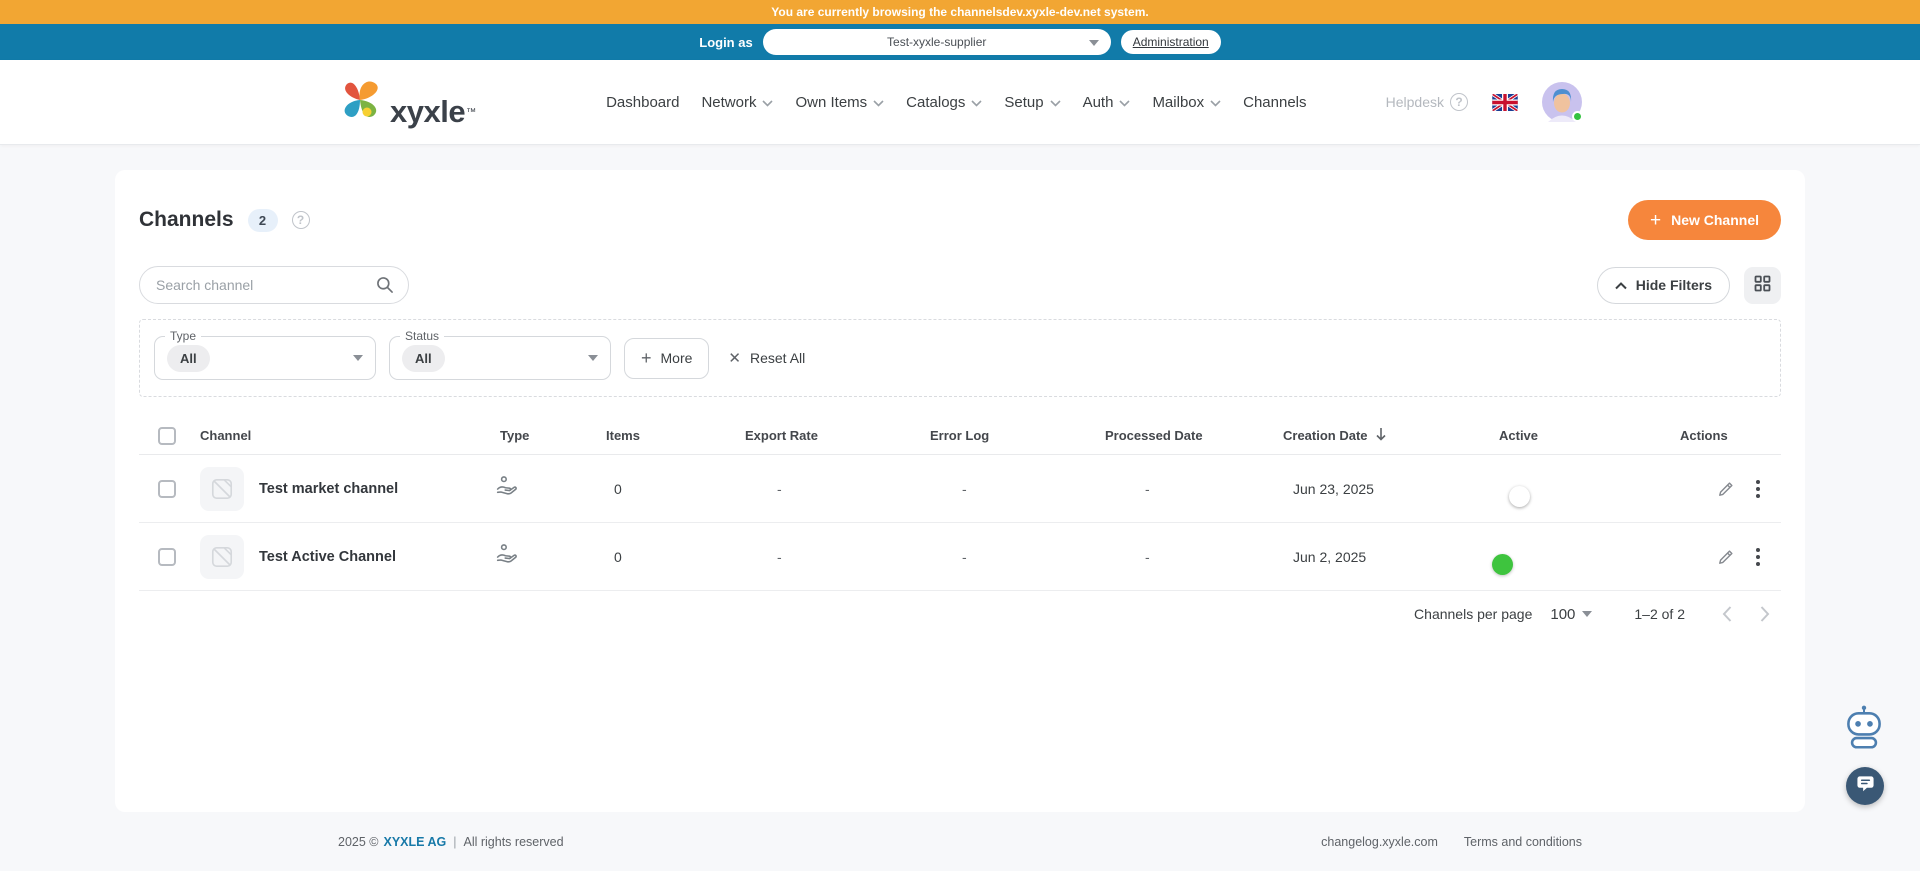 This screenshot has width=1920, height=871. Describe the element at coordinates (1864, 730) in the screenshot. I see `chatbot-robot-icon` at that location.